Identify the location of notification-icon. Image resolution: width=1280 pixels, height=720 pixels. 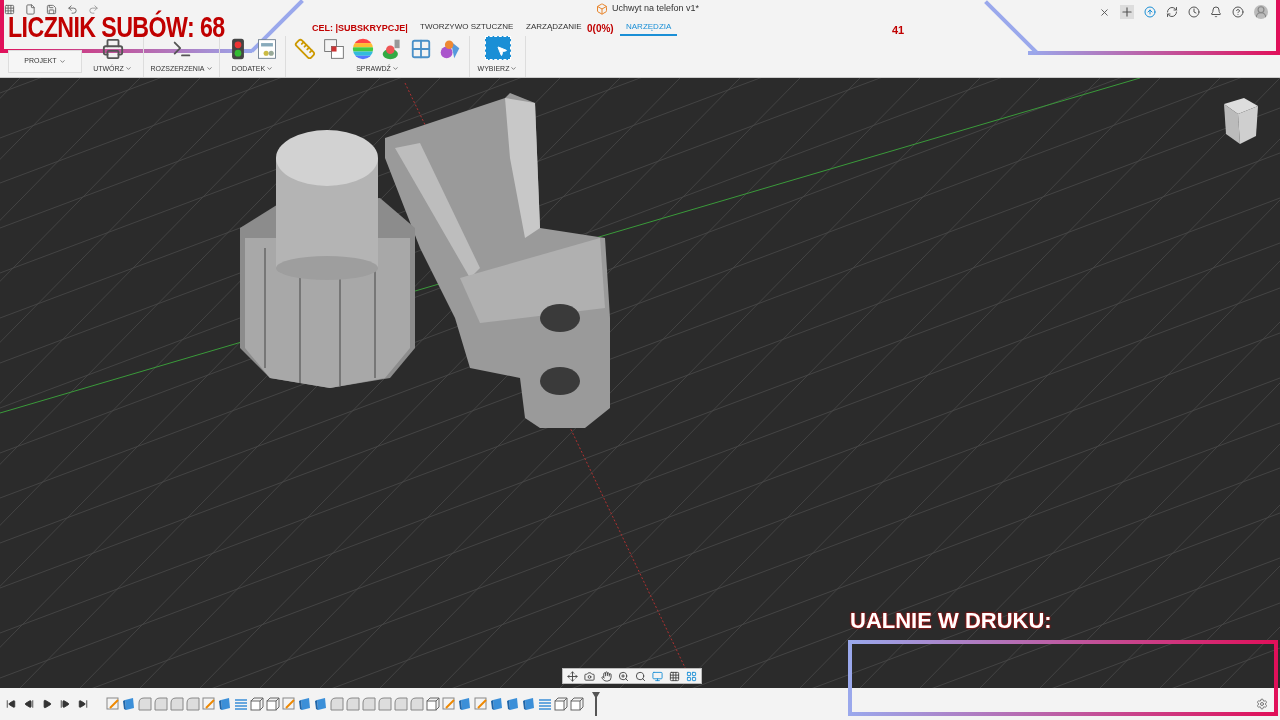
(1216, 12).